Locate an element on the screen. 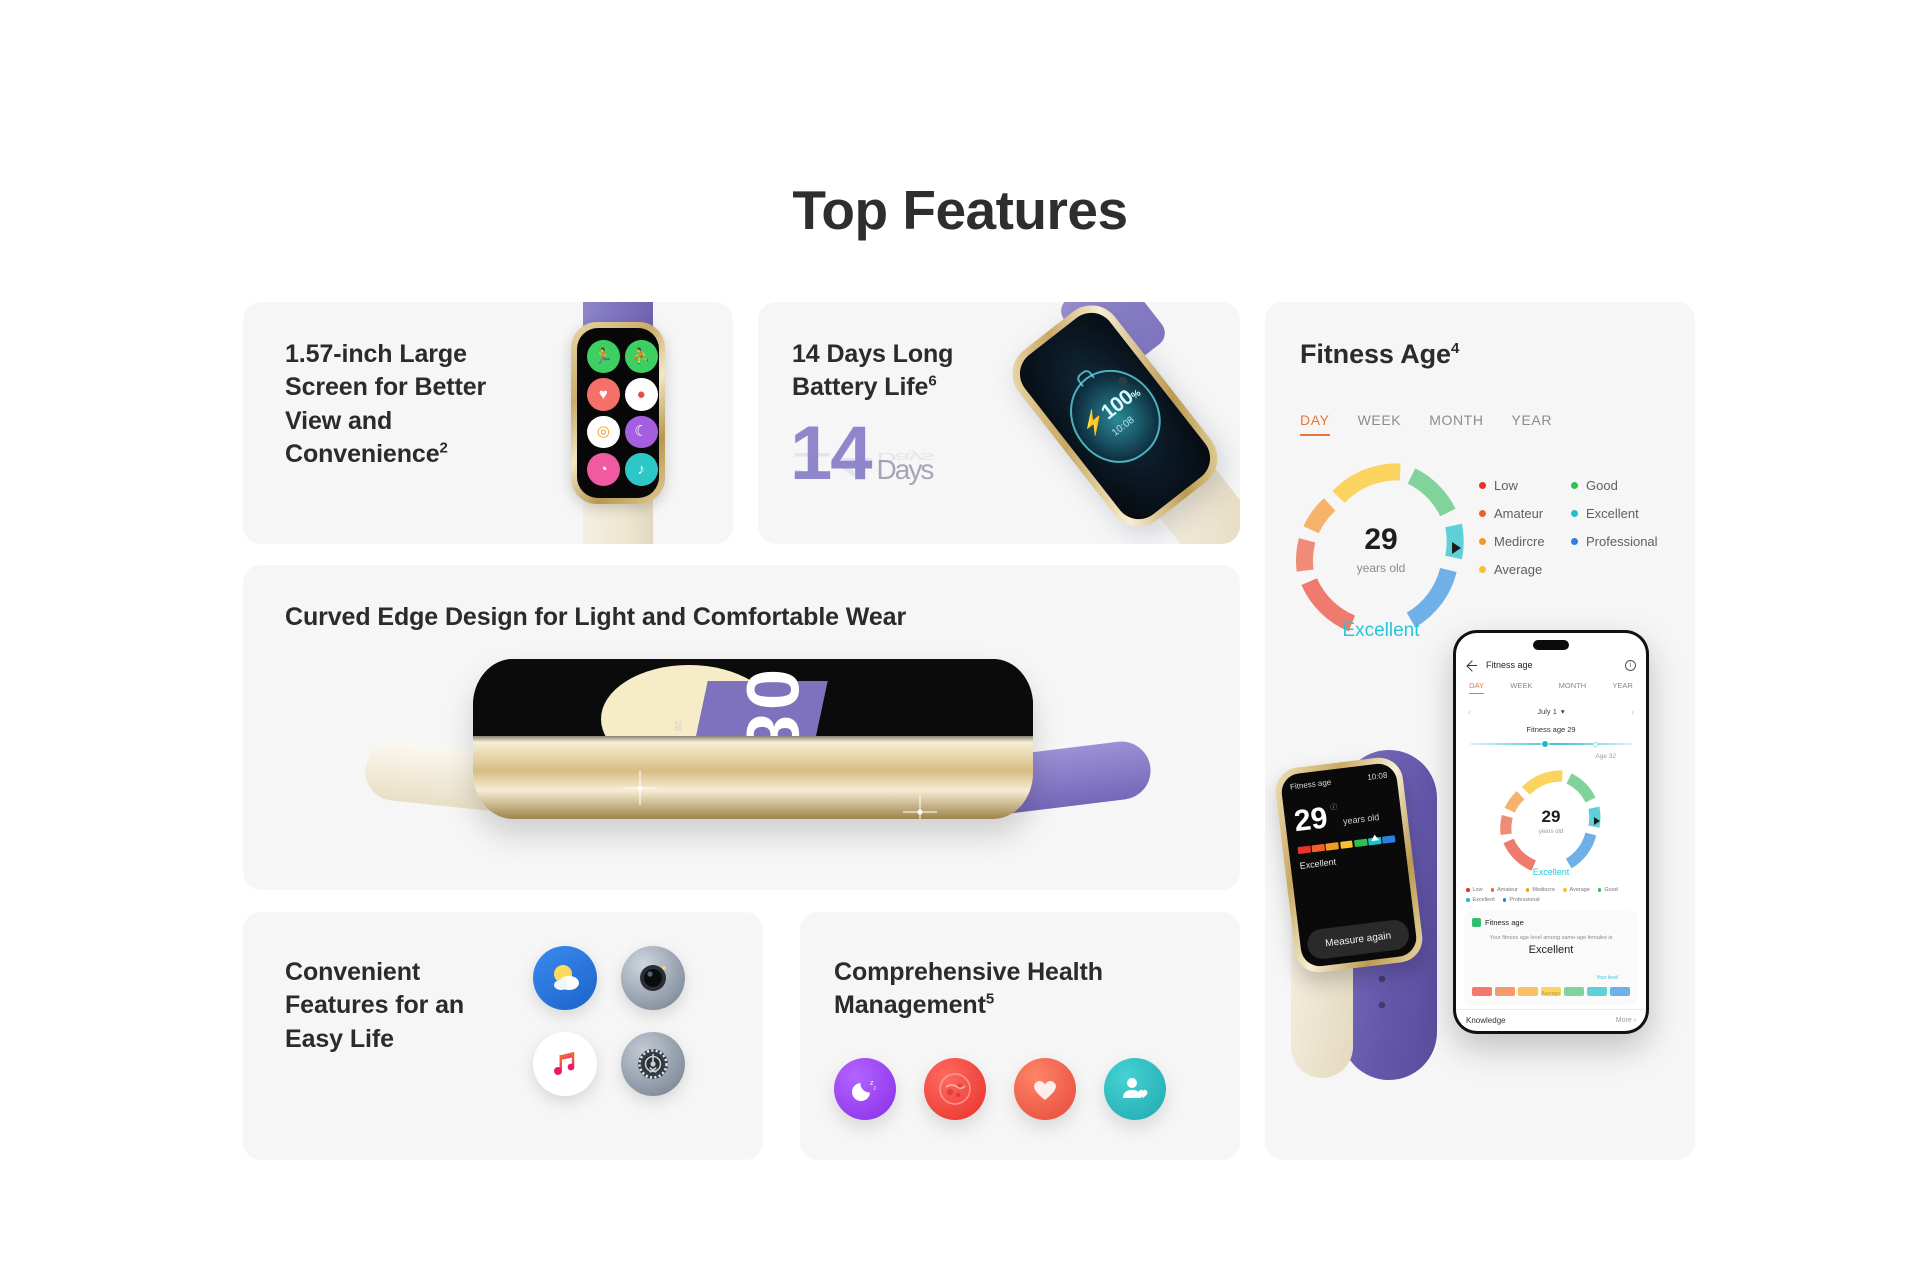 This screenshot has height=1261, width=1920. phone-age-marker-label: Age 32 is located at coordinates (1605, 756).